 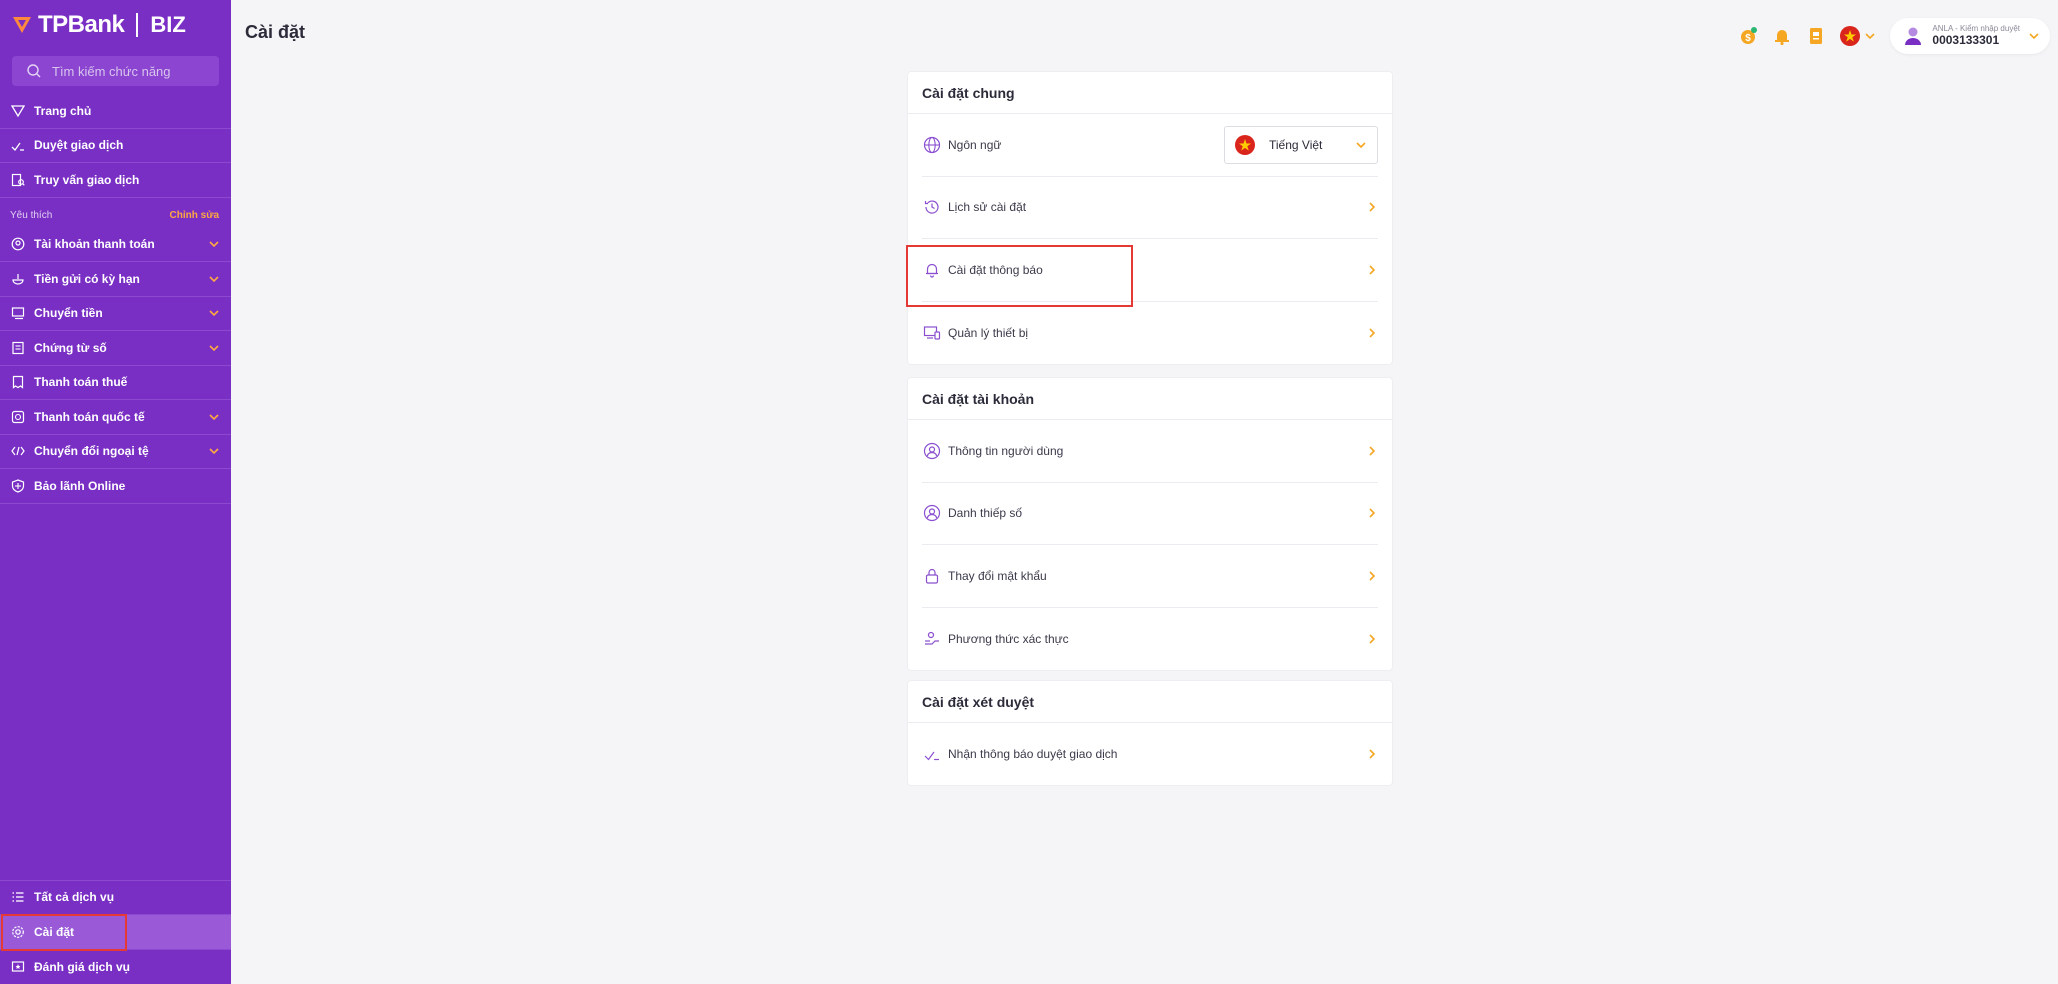 What do you see at coordinates (1150, 754) in the screenshot?
I see `approval-notice-row: Nhận thông báo duyệt giao dịch` at bounding box center [1150, 754].